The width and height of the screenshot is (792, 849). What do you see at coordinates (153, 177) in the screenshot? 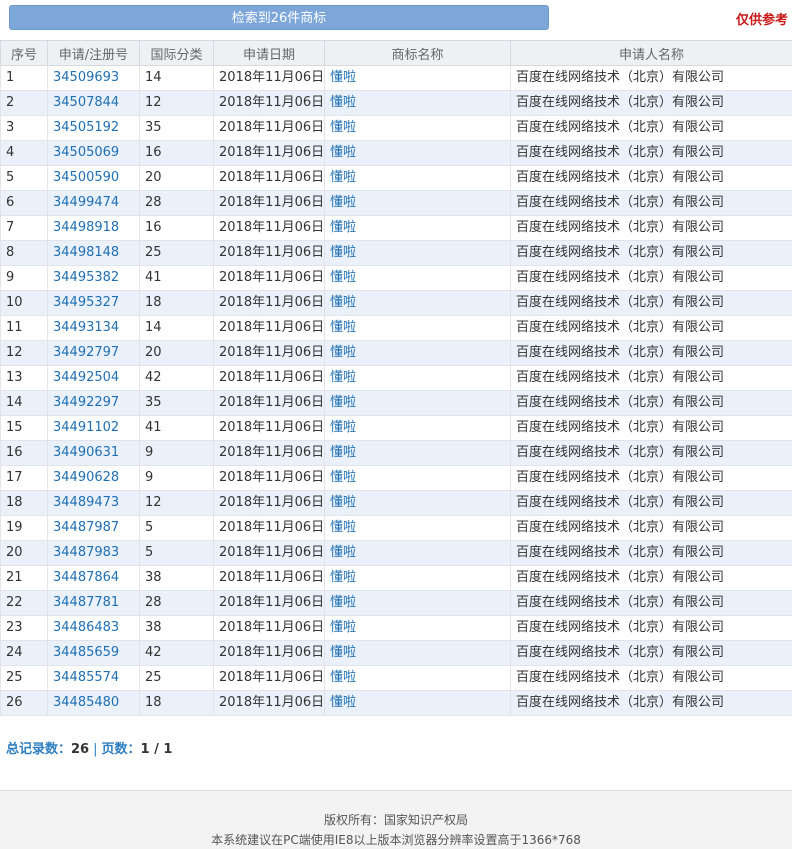
I see `international-class: 20` at bounding box center [153, 177].